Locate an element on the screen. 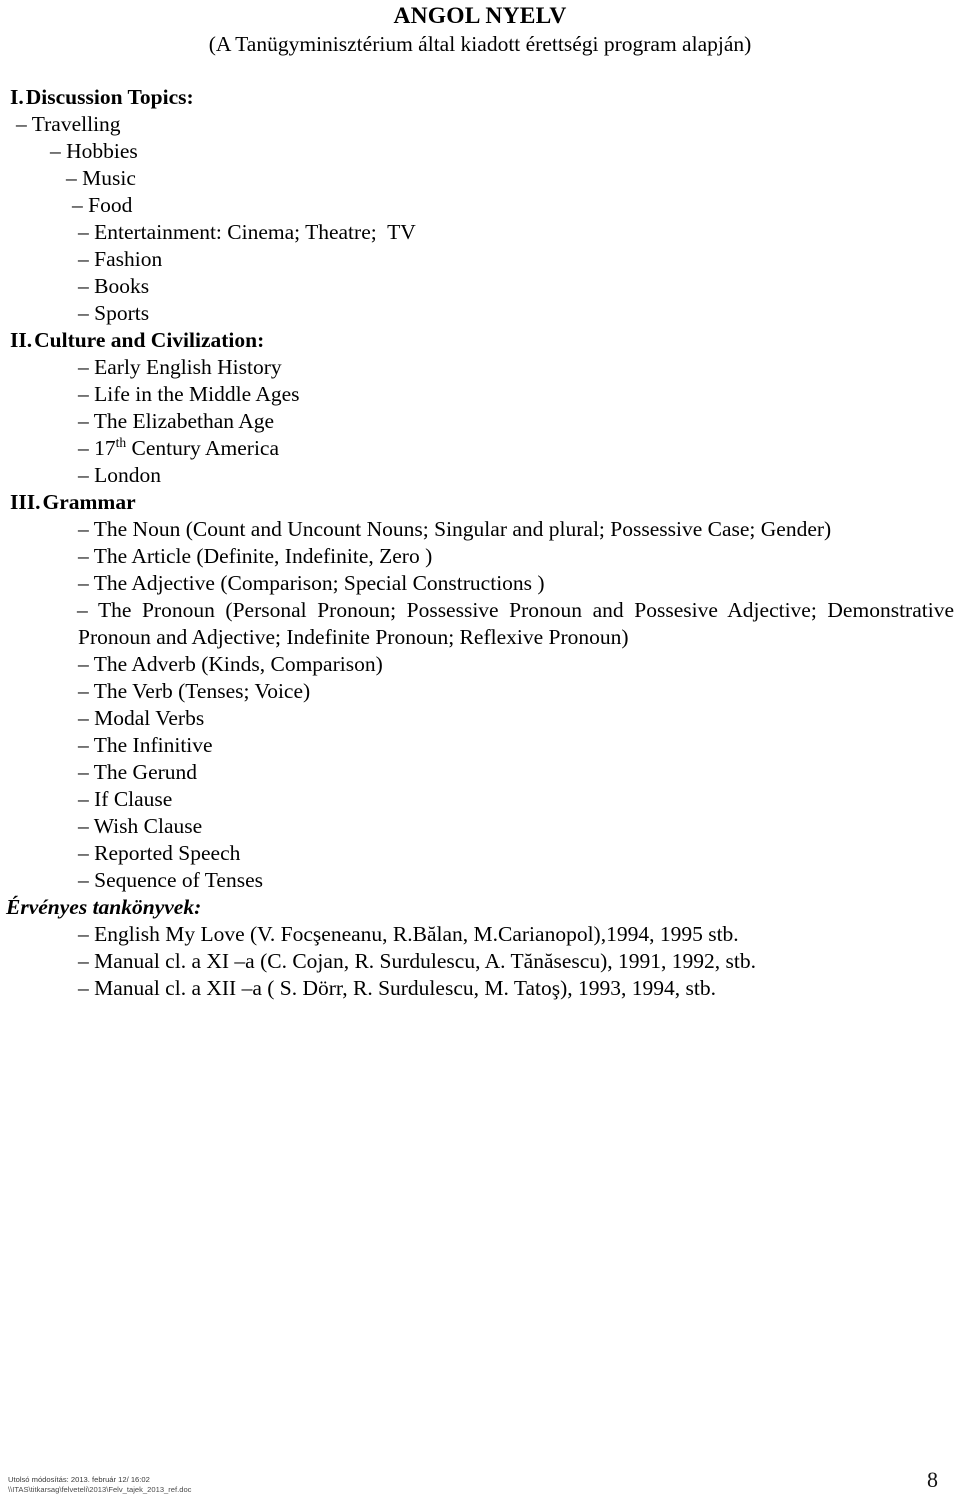 This screenshot has height=1509, width=960. list-item-label: The Elizabethan Age is located at coordinates (184, 421).